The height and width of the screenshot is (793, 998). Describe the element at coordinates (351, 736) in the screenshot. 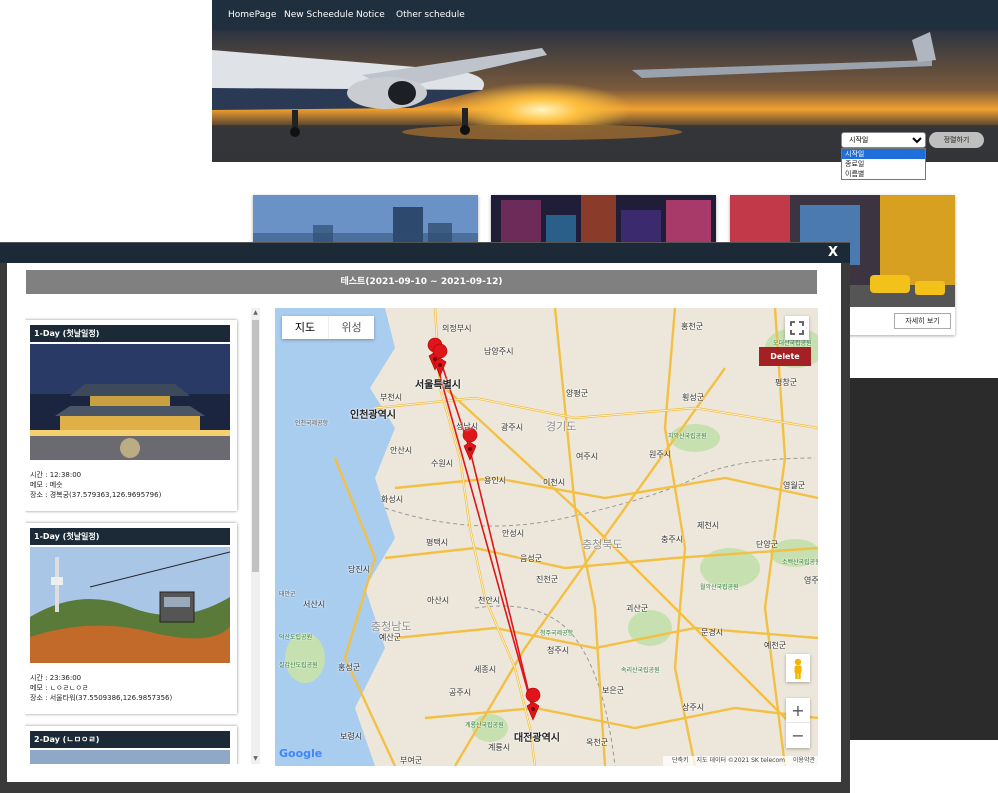

I see `map-label: 보령시` at that location.